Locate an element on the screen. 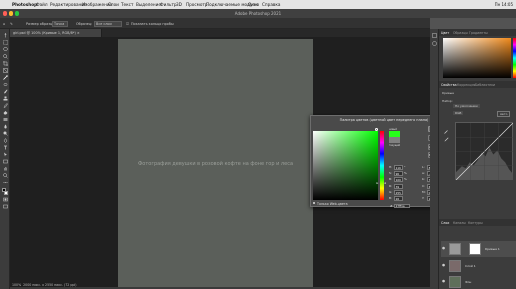 The width and height of the screenshot is (516, 289). menu-view: Просмотр is located at coordinates (197, 4).